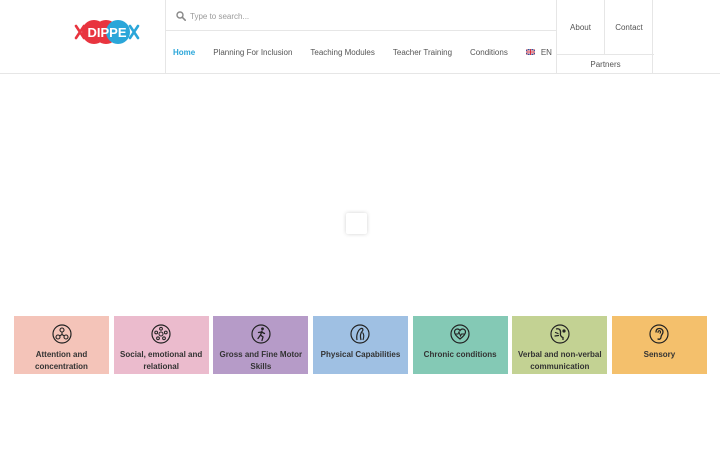 This screenshot has width=720, height=450. Describe the element at coordinates (342, 52) in the screenshot. I see `nav-item-teaching-modules: Teaching Modules` at that location.